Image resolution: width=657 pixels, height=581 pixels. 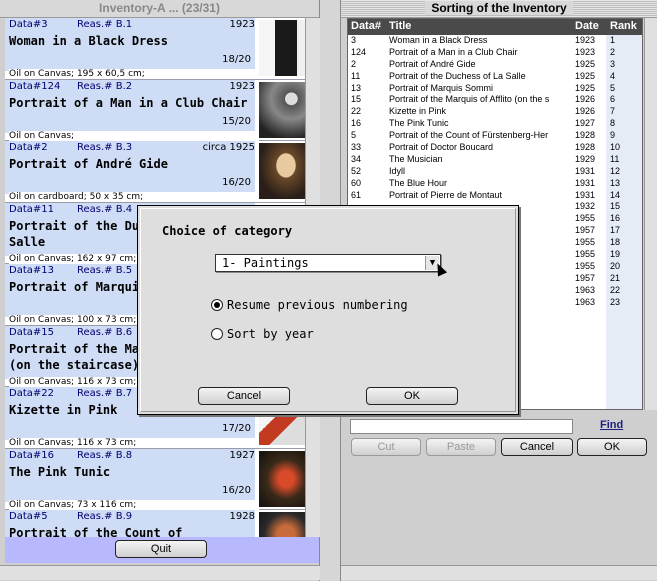 What do you see at coordinates (537, 447) in the screenshot?
I see `sorting-cancel-button: Cancel` at bounding box center [537, 447].